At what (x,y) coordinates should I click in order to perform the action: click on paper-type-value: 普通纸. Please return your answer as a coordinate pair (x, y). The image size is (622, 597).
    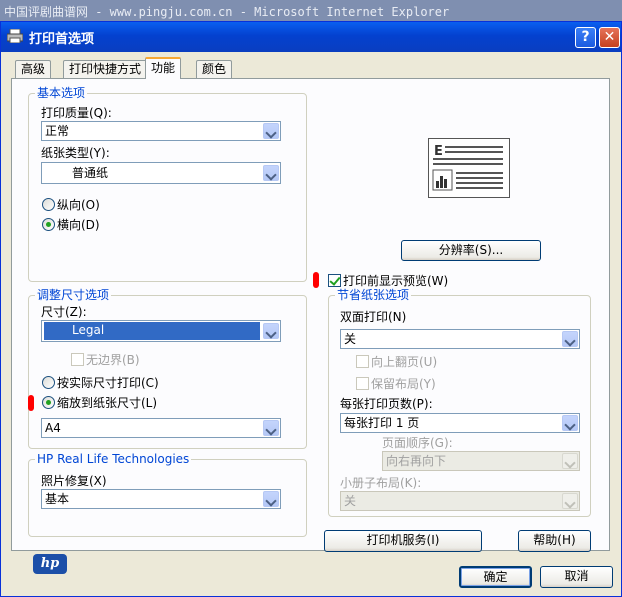
    Looking at the image, I should click on (90, 173).